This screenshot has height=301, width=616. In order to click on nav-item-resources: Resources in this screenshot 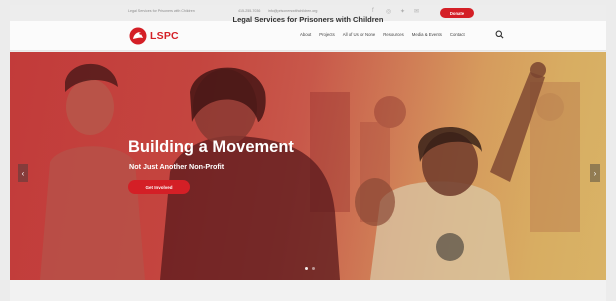, I will do `click(393, 34)`.